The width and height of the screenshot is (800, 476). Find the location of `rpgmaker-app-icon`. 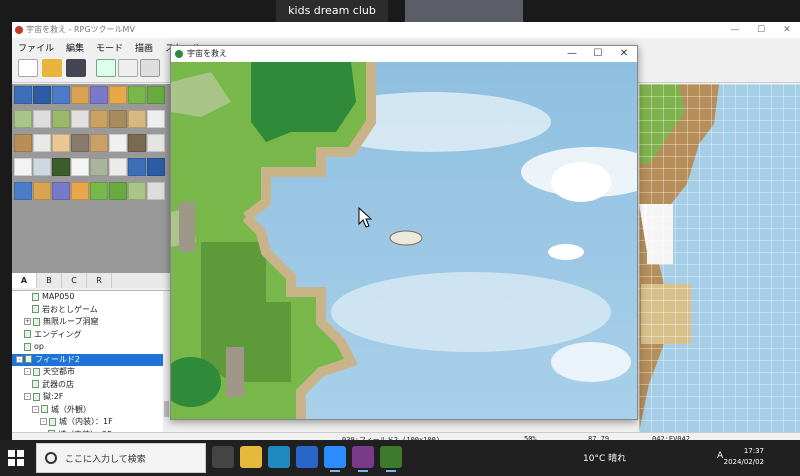

rpgmaker-app-icon is located at coordinates (363, 459).